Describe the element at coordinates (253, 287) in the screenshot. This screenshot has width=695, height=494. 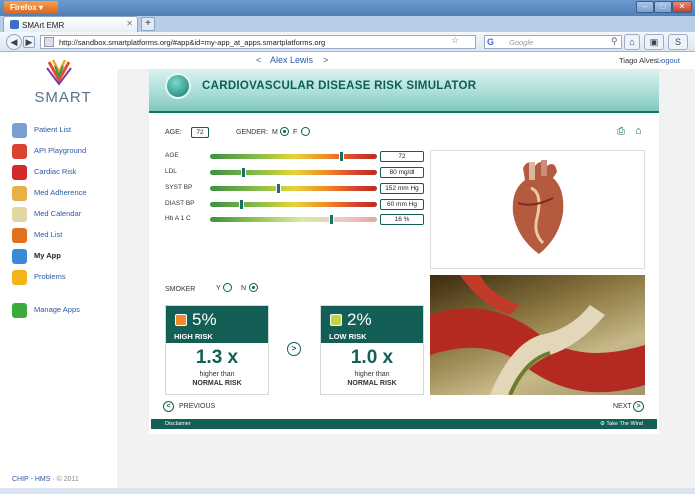
I see `smoker-n-radio` at that location.